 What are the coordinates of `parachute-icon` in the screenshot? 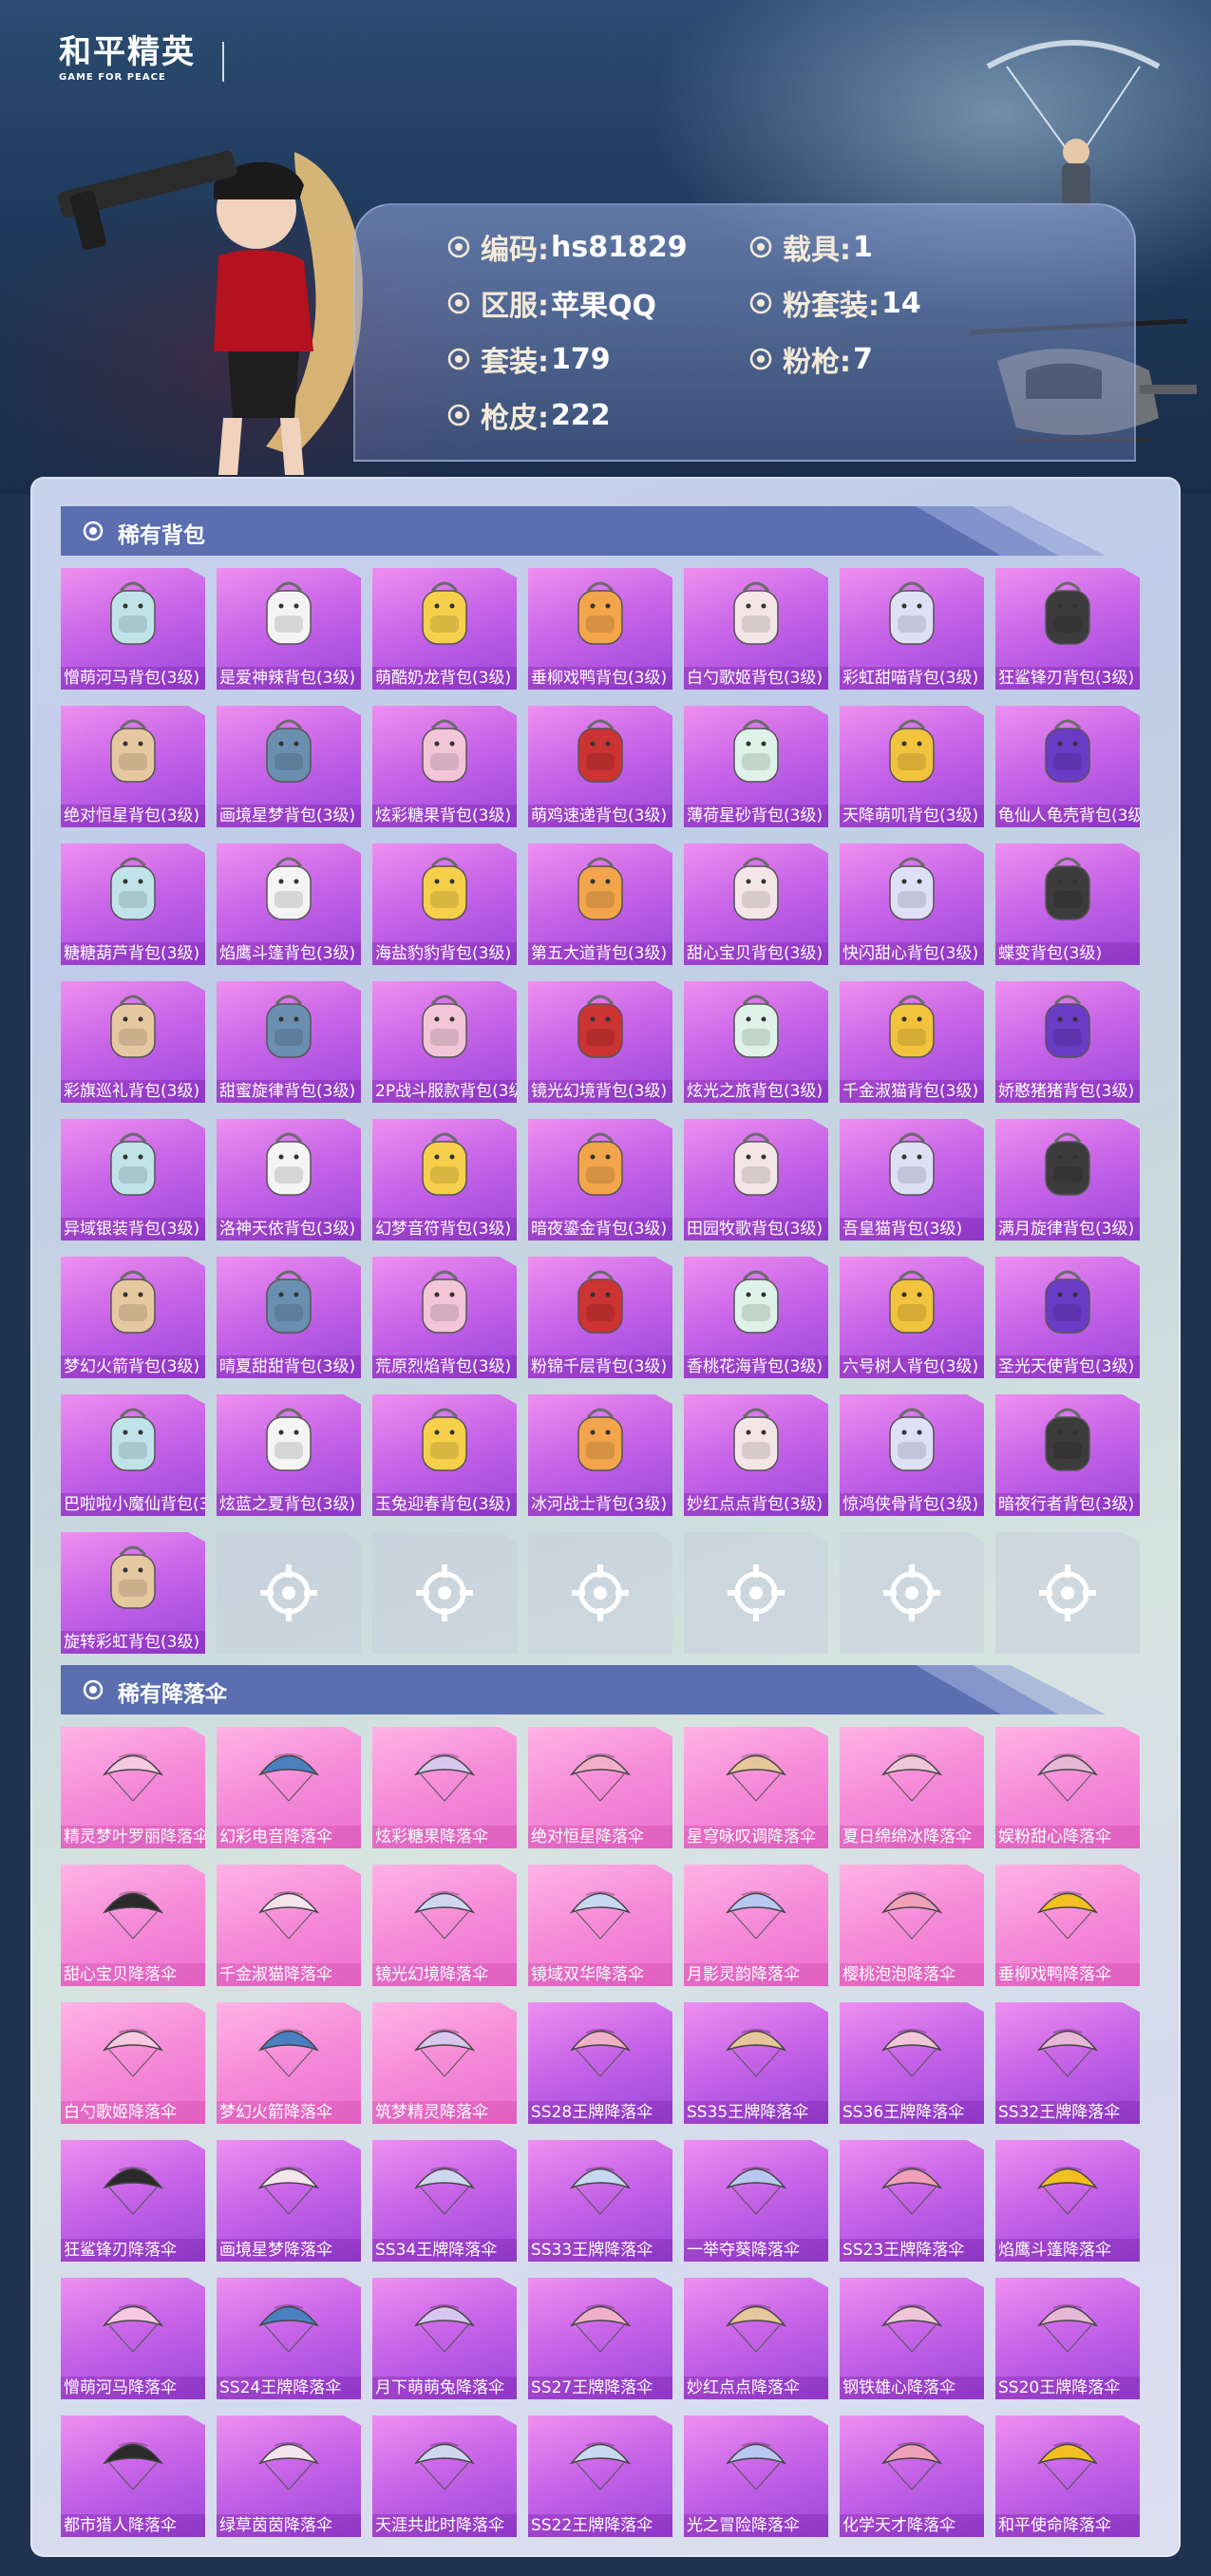 It's located at (600, 2191).